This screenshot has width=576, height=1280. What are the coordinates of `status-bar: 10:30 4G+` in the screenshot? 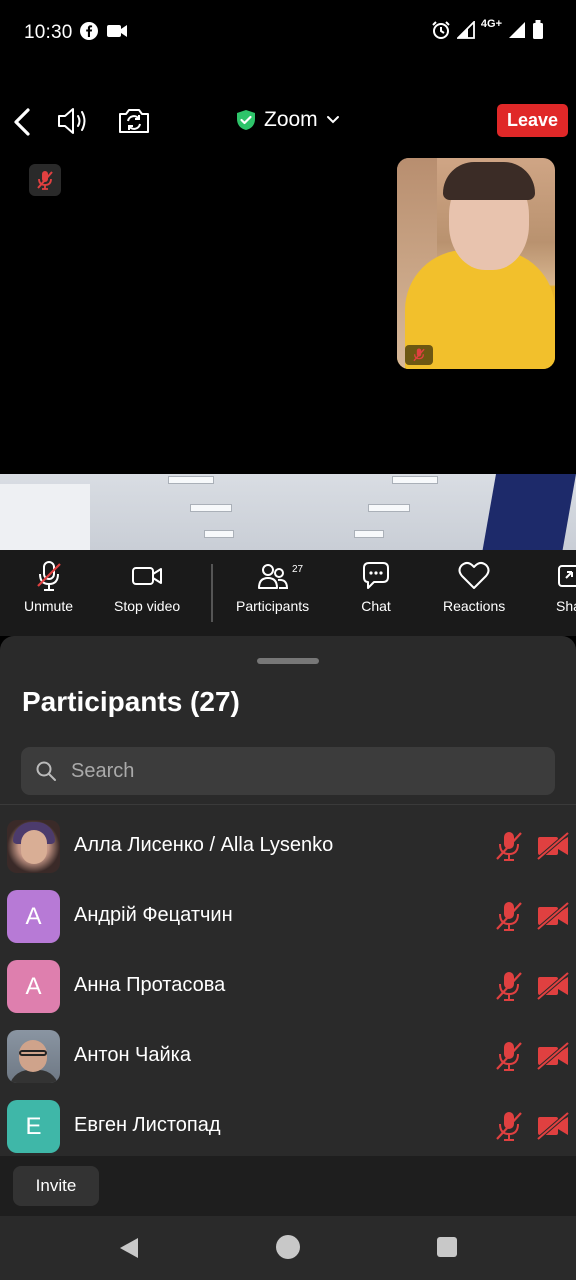 It's located at (288, 34).